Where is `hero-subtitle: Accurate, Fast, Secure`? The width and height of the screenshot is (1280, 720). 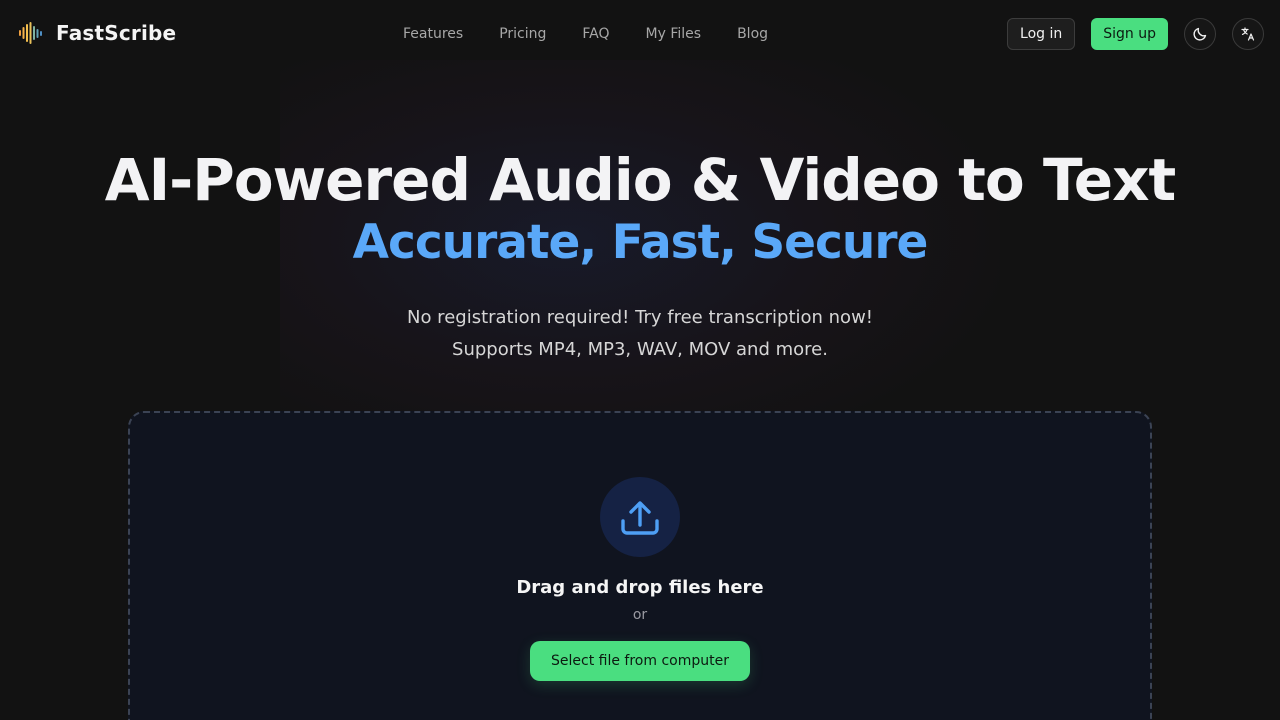 hero-subtitle: Accurate, Fast, Secure is located at coordinates (640, 242).